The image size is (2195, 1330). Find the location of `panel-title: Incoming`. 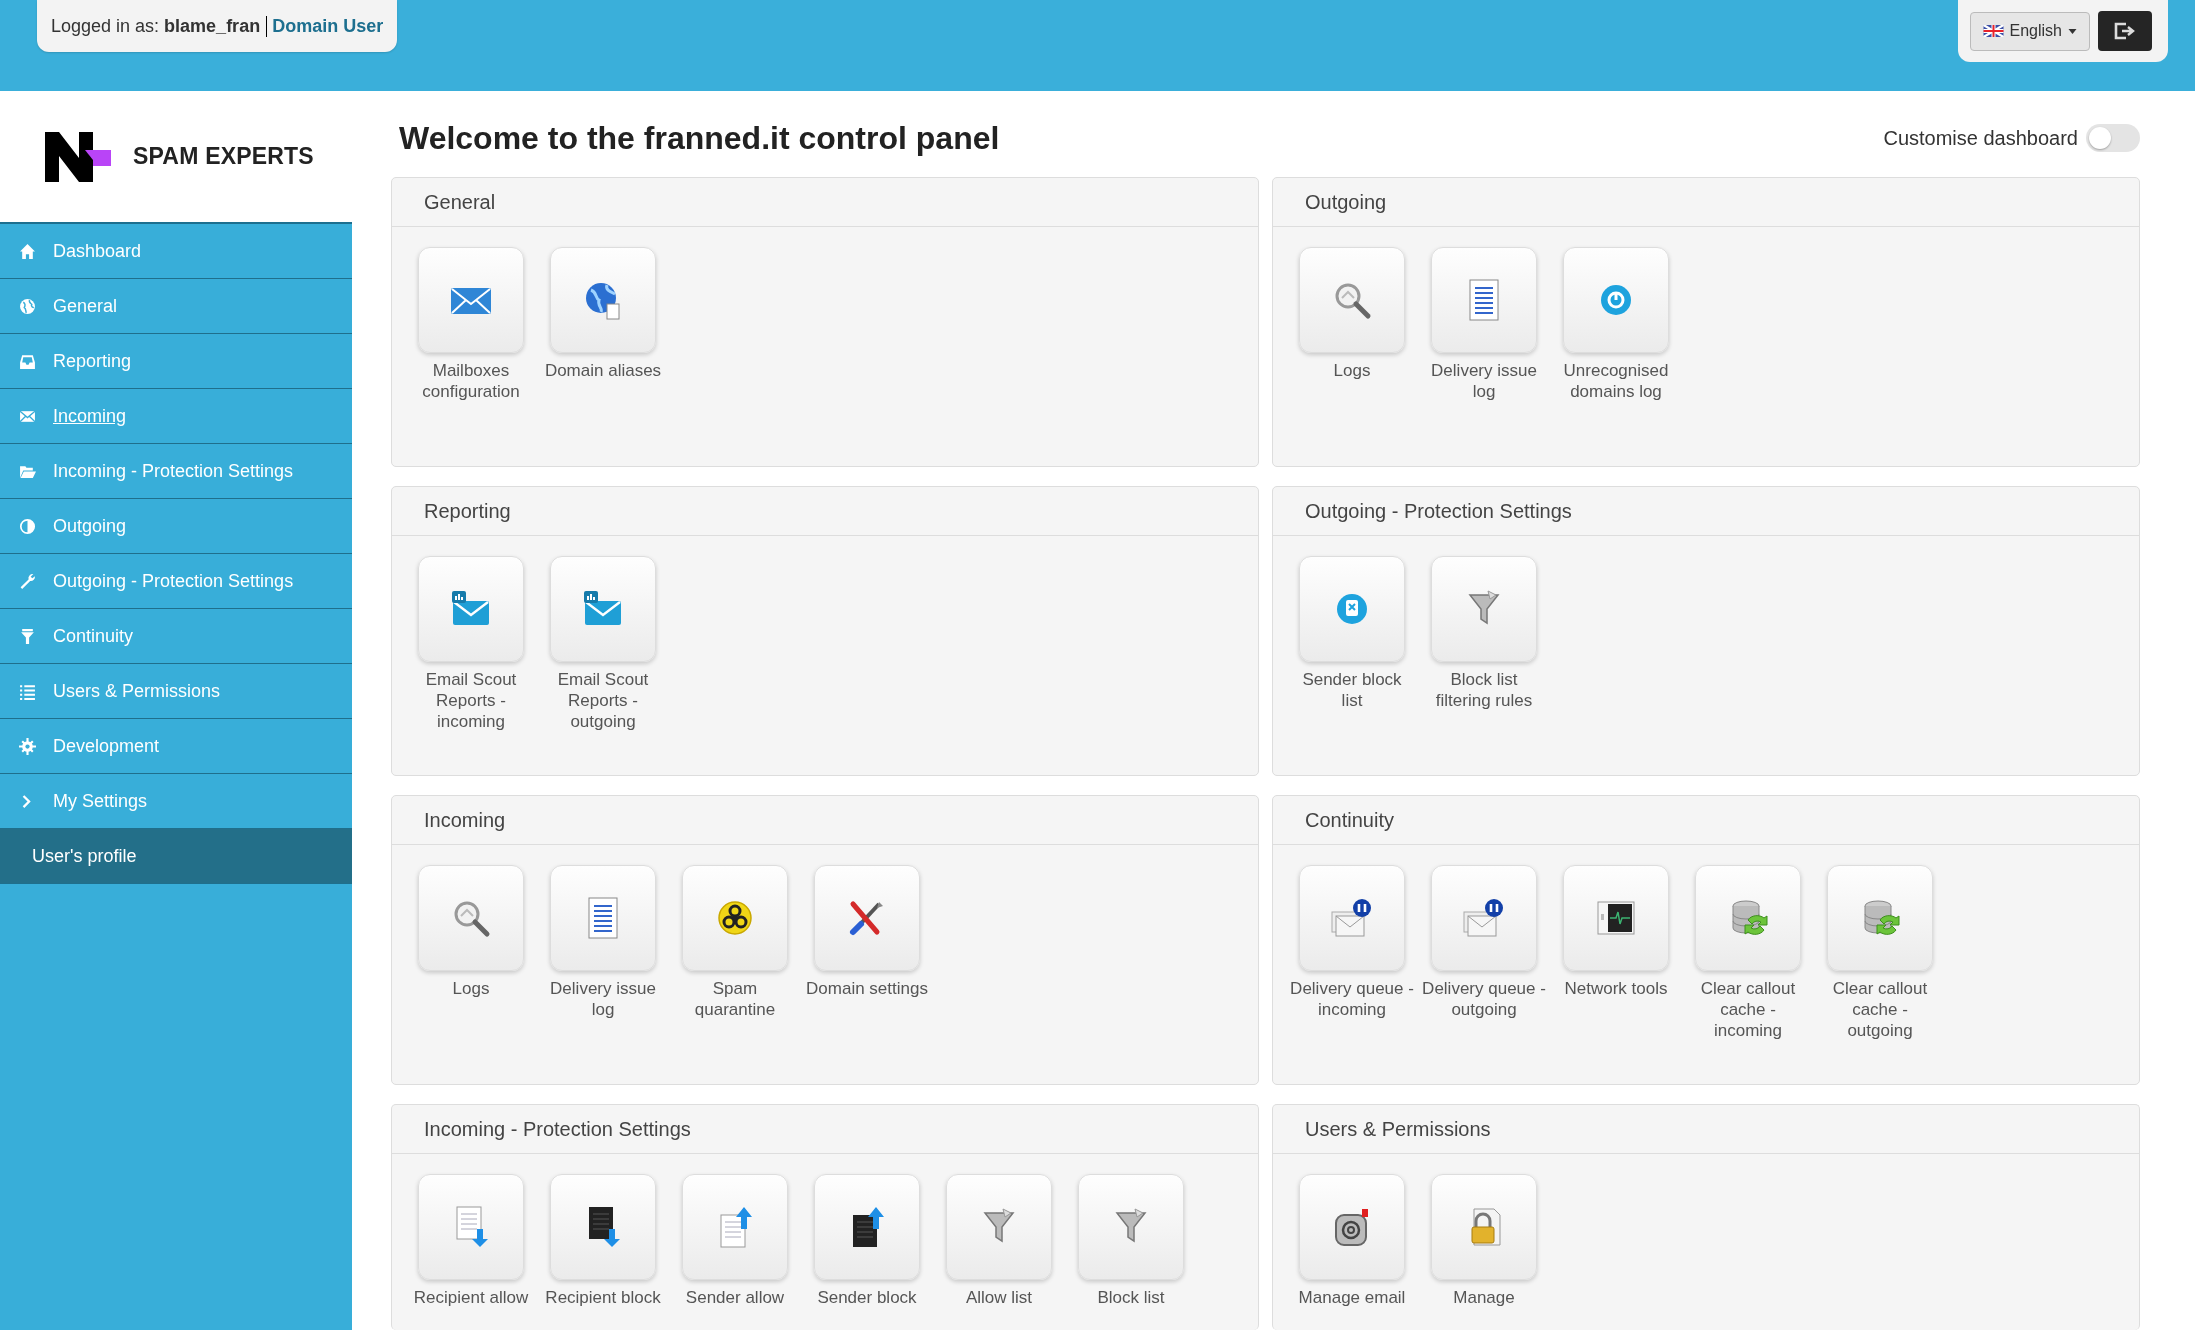

panel-title: Incoming is located at coordinates (465, 820).